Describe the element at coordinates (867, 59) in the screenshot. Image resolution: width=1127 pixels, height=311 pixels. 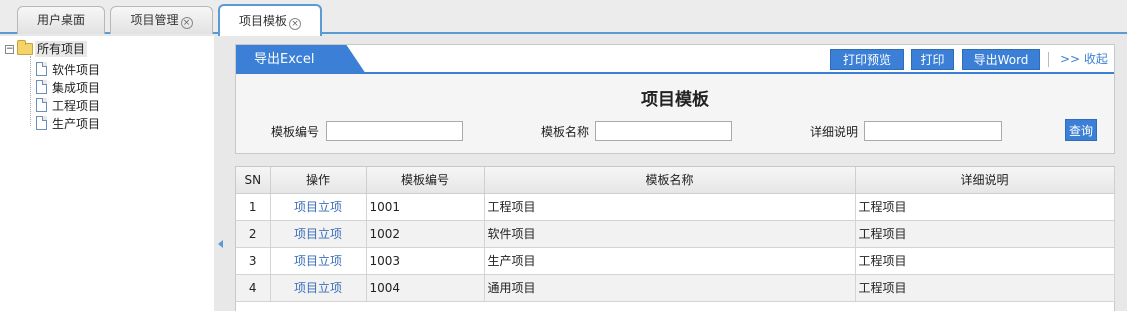
I see `print-preview-button: 打印预览` at that location.